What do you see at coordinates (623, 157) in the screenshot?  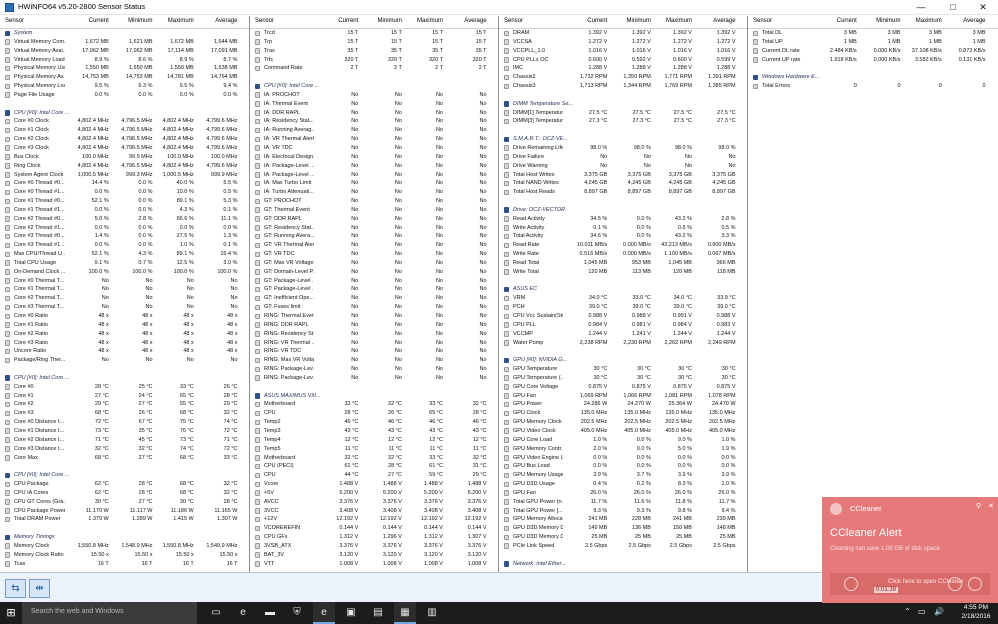 I see `sensor-row: Drive Failure No No No No` at bounding box center [623, 157].